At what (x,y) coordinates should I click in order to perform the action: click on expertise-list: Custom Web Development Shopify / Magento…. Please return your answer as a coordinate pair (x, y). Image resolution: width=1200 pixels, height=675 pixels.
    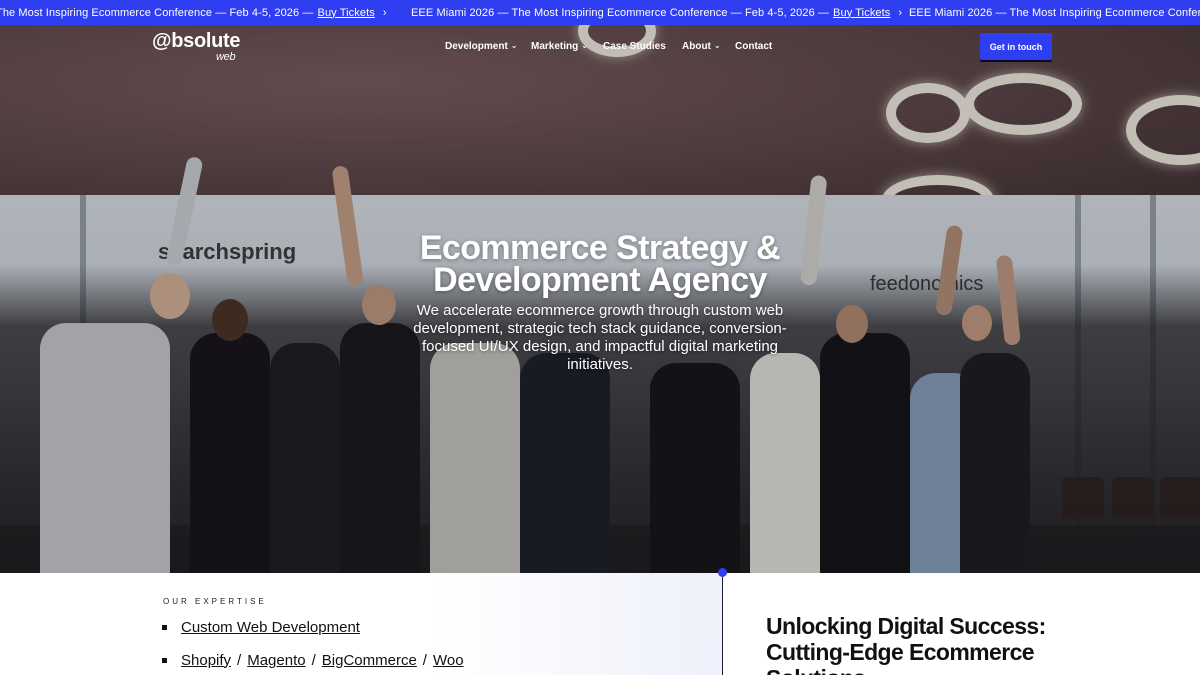
    Looking at the image, I should click on (313, 647).